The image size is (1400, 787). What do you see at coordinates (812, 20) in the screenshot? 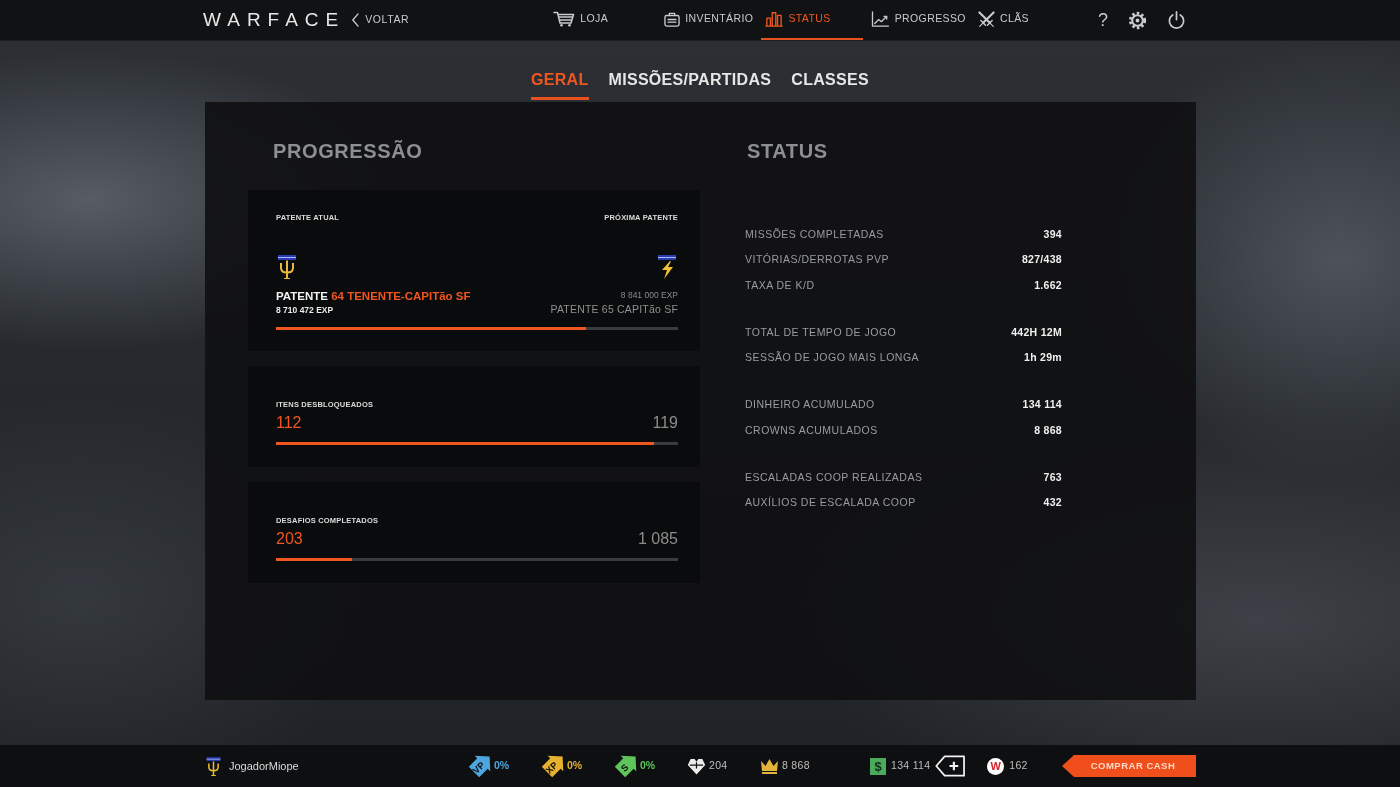
I see `nav-tab: STATUS` at bounding box center [812, 20].